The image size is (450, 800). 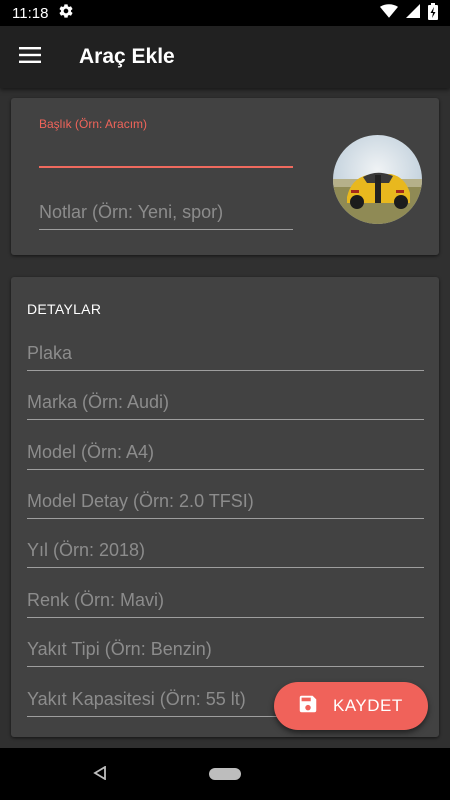 What do you see at coordinates (389, 13) in the screenshot?
I see `wifi-icon` at bounding box center [389, 13].